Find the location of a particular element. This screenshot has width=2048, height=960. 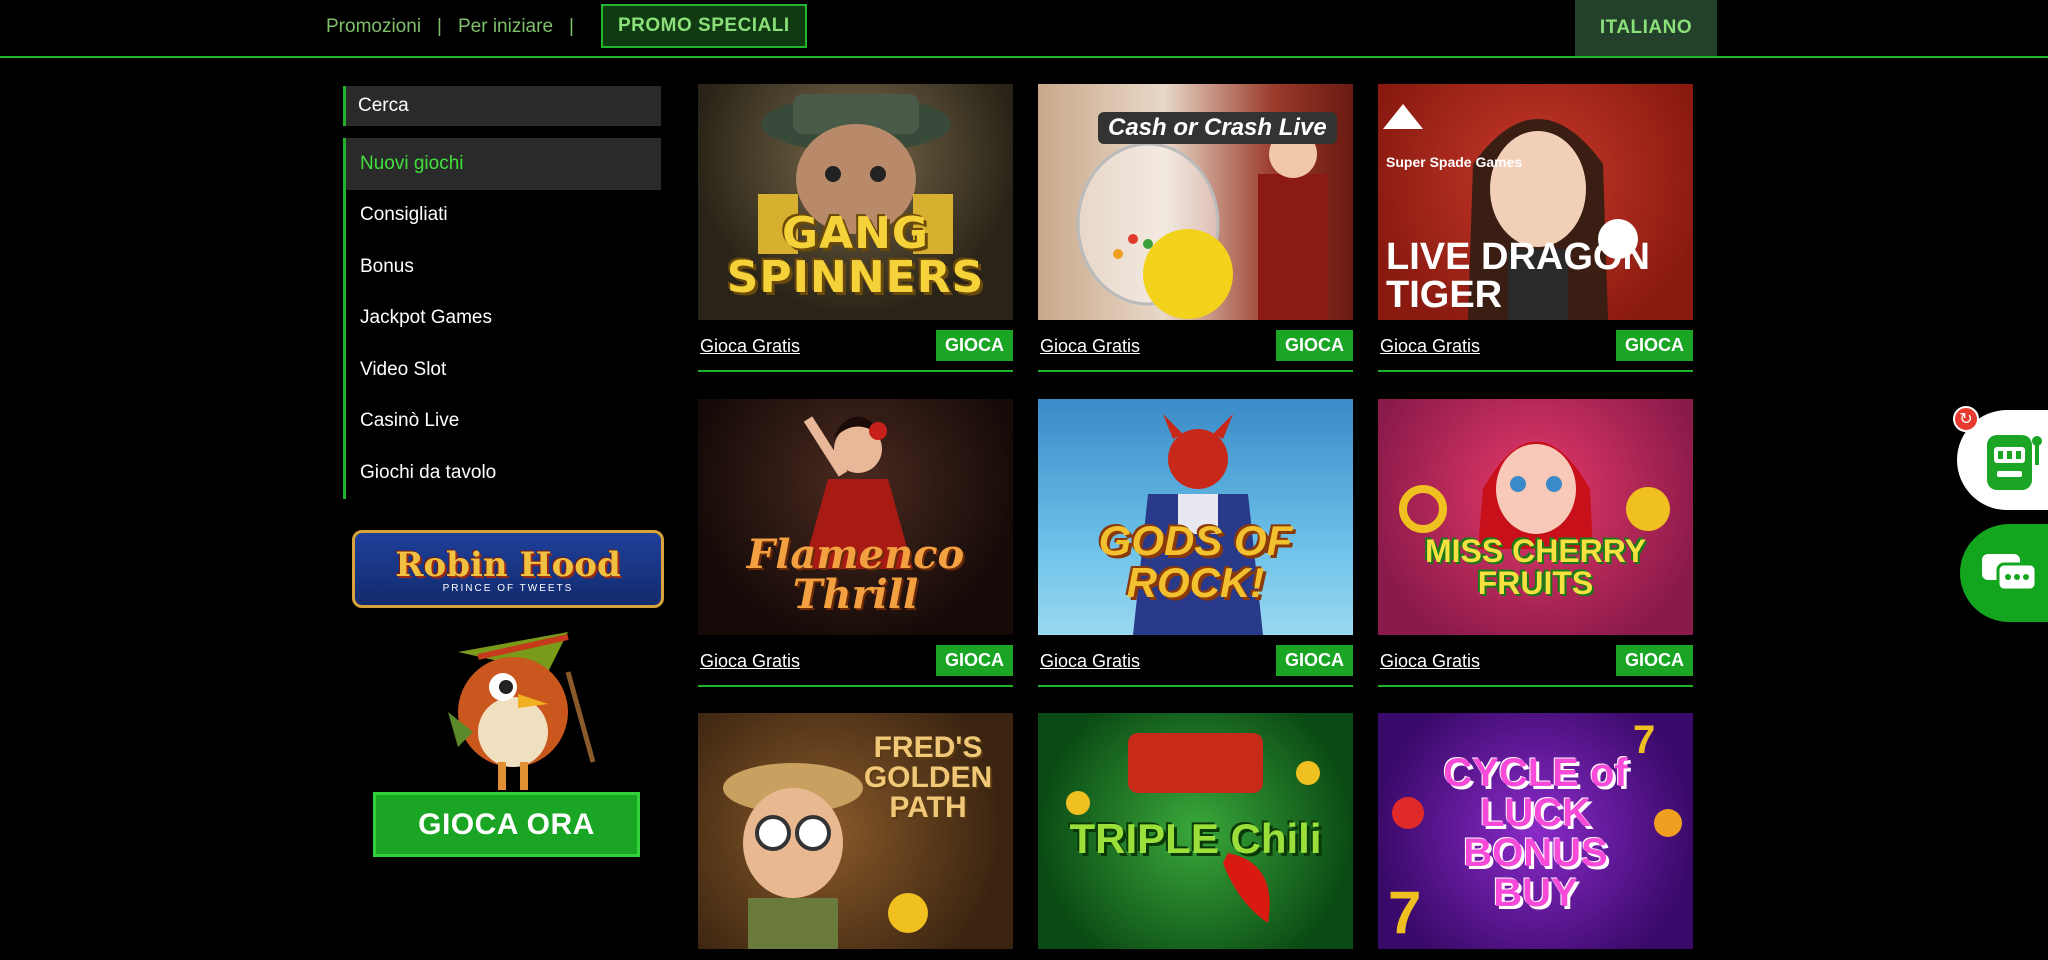

game-title: Flamenco Thrill is located at coordinates (855, 574).